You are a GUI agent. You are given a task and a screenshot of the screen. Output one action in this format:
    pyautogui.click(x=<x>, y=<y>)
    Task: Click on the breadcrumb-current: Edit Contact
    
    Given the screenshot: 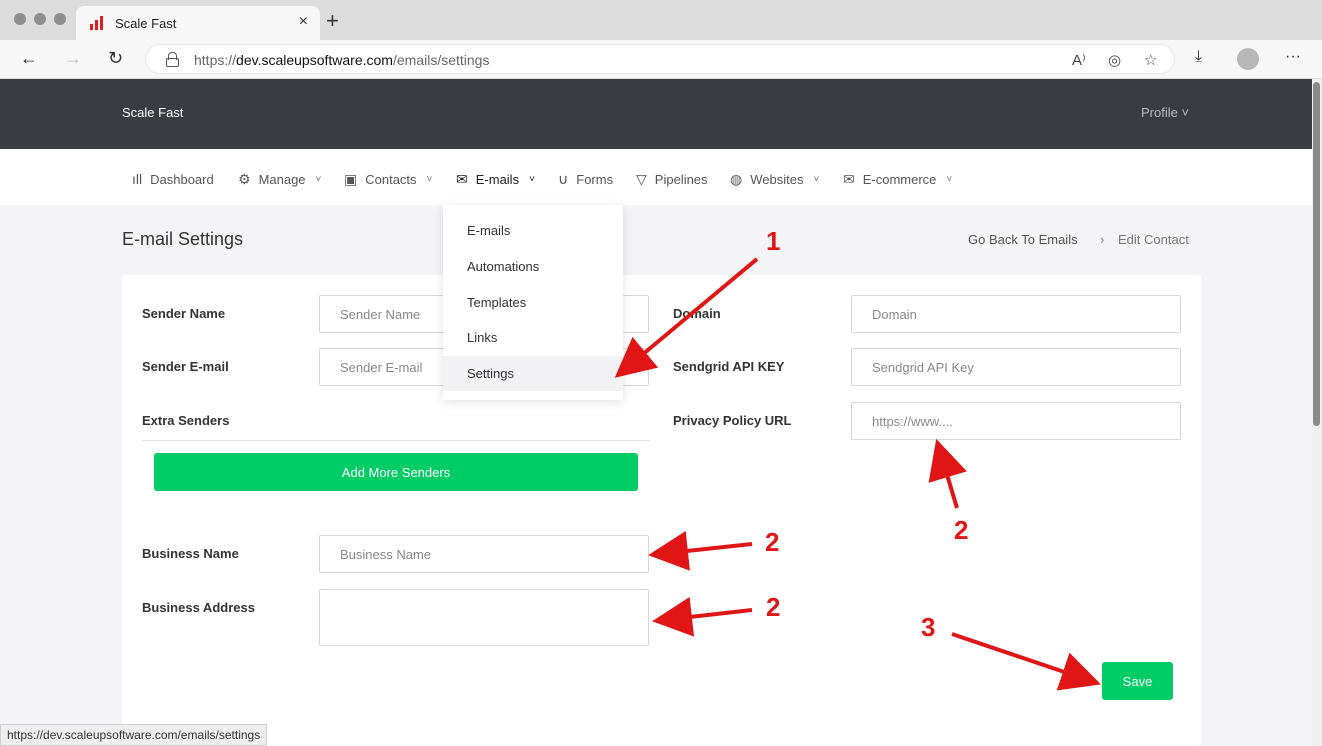 What is the action you would take?
    pyautogui.click(x=1153, y=239)
    